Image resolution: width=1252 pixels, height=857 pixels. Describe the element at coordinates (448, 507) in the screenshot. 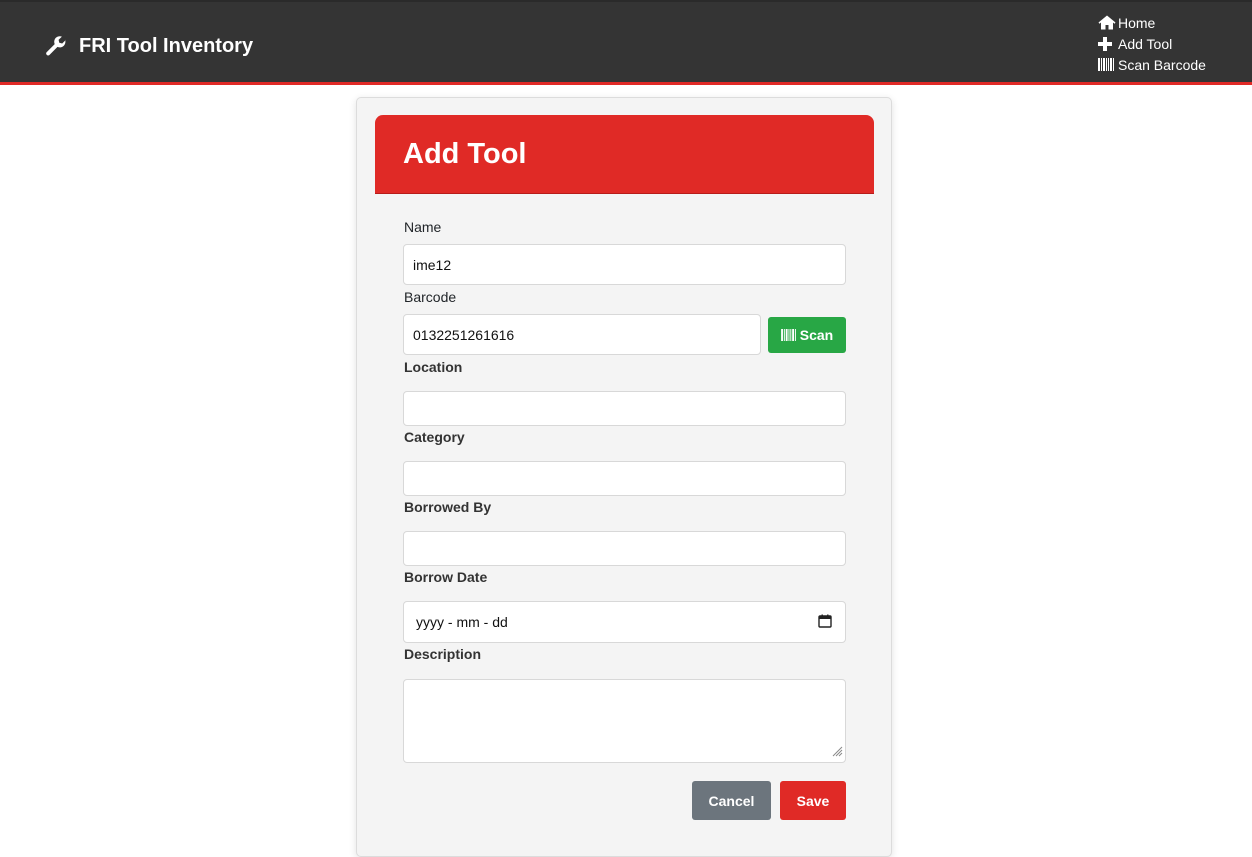

I see `borrowed-by-label: Borrowed By` at that location.